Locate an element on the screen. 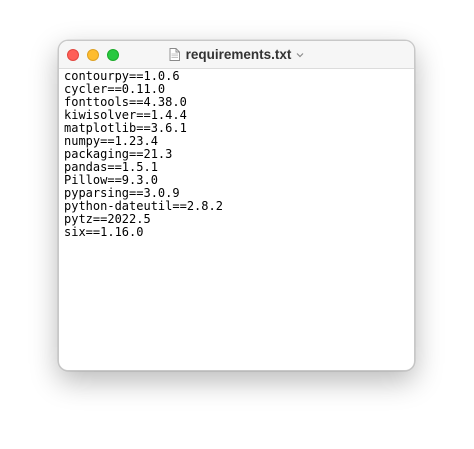  title-bar: requirements.txt is located at coordinates (236, 55).